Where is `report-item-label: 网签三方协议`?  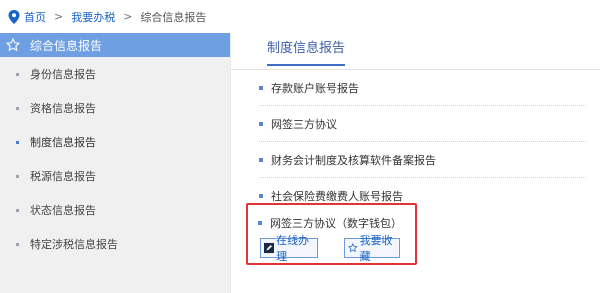
report-item-label: 网签三方协议 is located at coordinates (304, 124).